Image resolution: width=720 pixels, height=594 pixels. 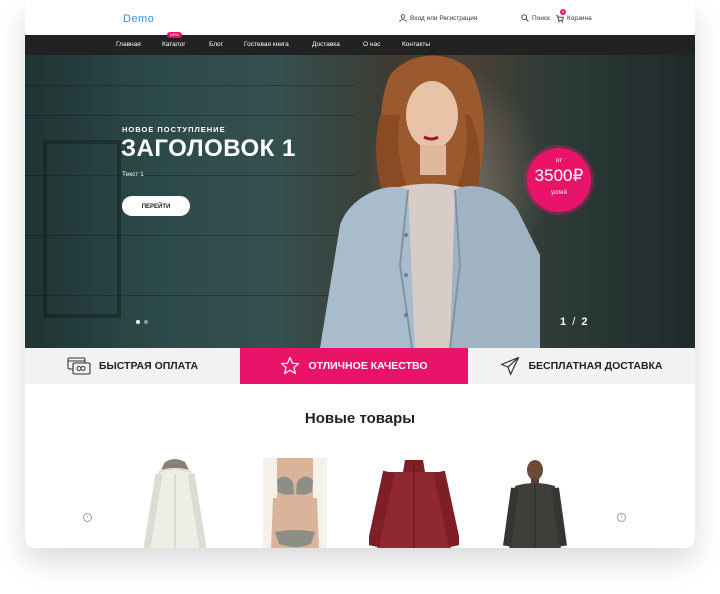 What do you see at coordinates (174, 129) in the screenshot?
I see `hero-subtitle: НОВОЕ ПОСТУПЛЕНИЕ` at bounding box center [174, 129].